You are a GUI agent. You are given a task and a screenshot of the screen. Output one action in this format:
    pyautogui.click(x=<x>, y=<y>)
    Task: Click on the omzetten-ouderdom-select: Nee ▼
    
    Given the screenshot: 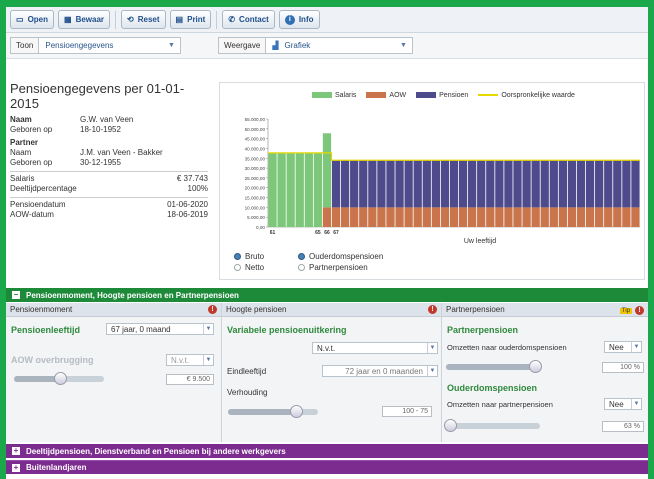 What is the action you would take?
    pyautogui.click(x=623, y=347)
    